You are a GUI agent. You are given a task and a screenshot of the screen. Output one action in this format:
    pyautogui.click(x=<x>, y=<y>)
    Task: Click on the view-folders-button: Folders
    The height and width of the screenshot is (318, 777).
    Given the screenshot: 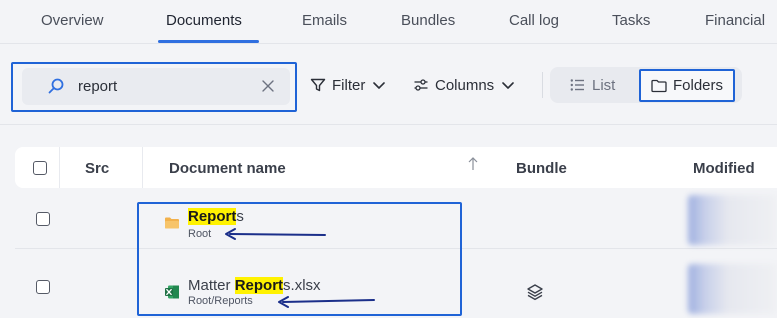 What is the action you would take?
    pyautogui.click(x=687, y=85)
    